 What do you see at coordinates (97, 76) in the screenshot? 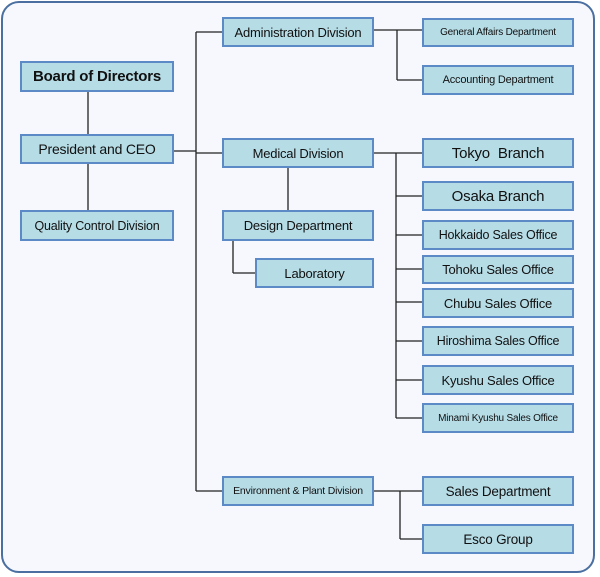
I see `node-board-of-directors: Board of Directors` at bounding box center [97, 76].